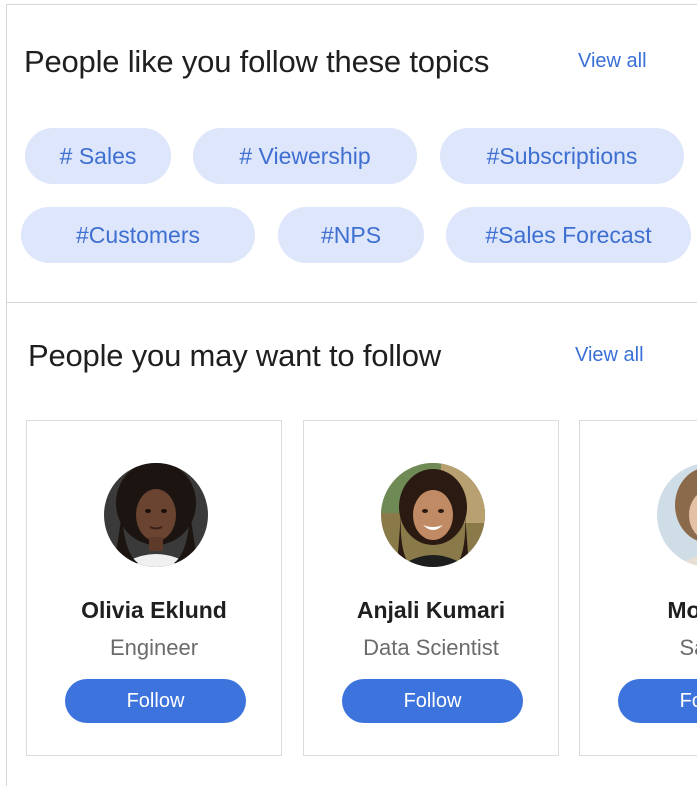 This screenshot has width=697, height=786. I want to click on person-name: Monika, so click(682, 610).